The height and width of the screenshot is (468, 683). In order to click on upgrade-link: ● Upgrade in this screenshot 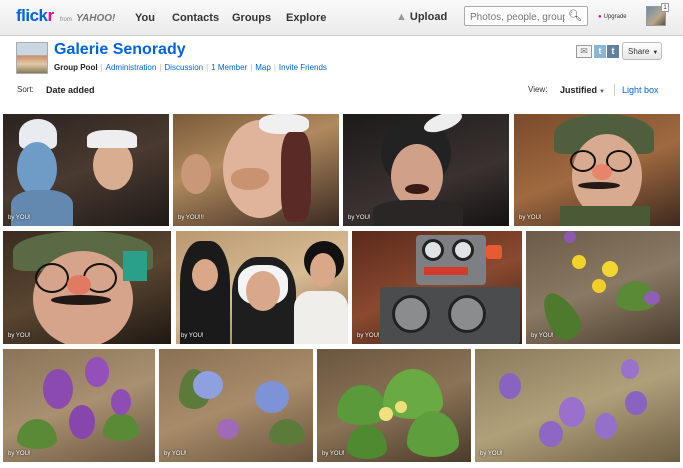, I will do `click(612, 17)`.